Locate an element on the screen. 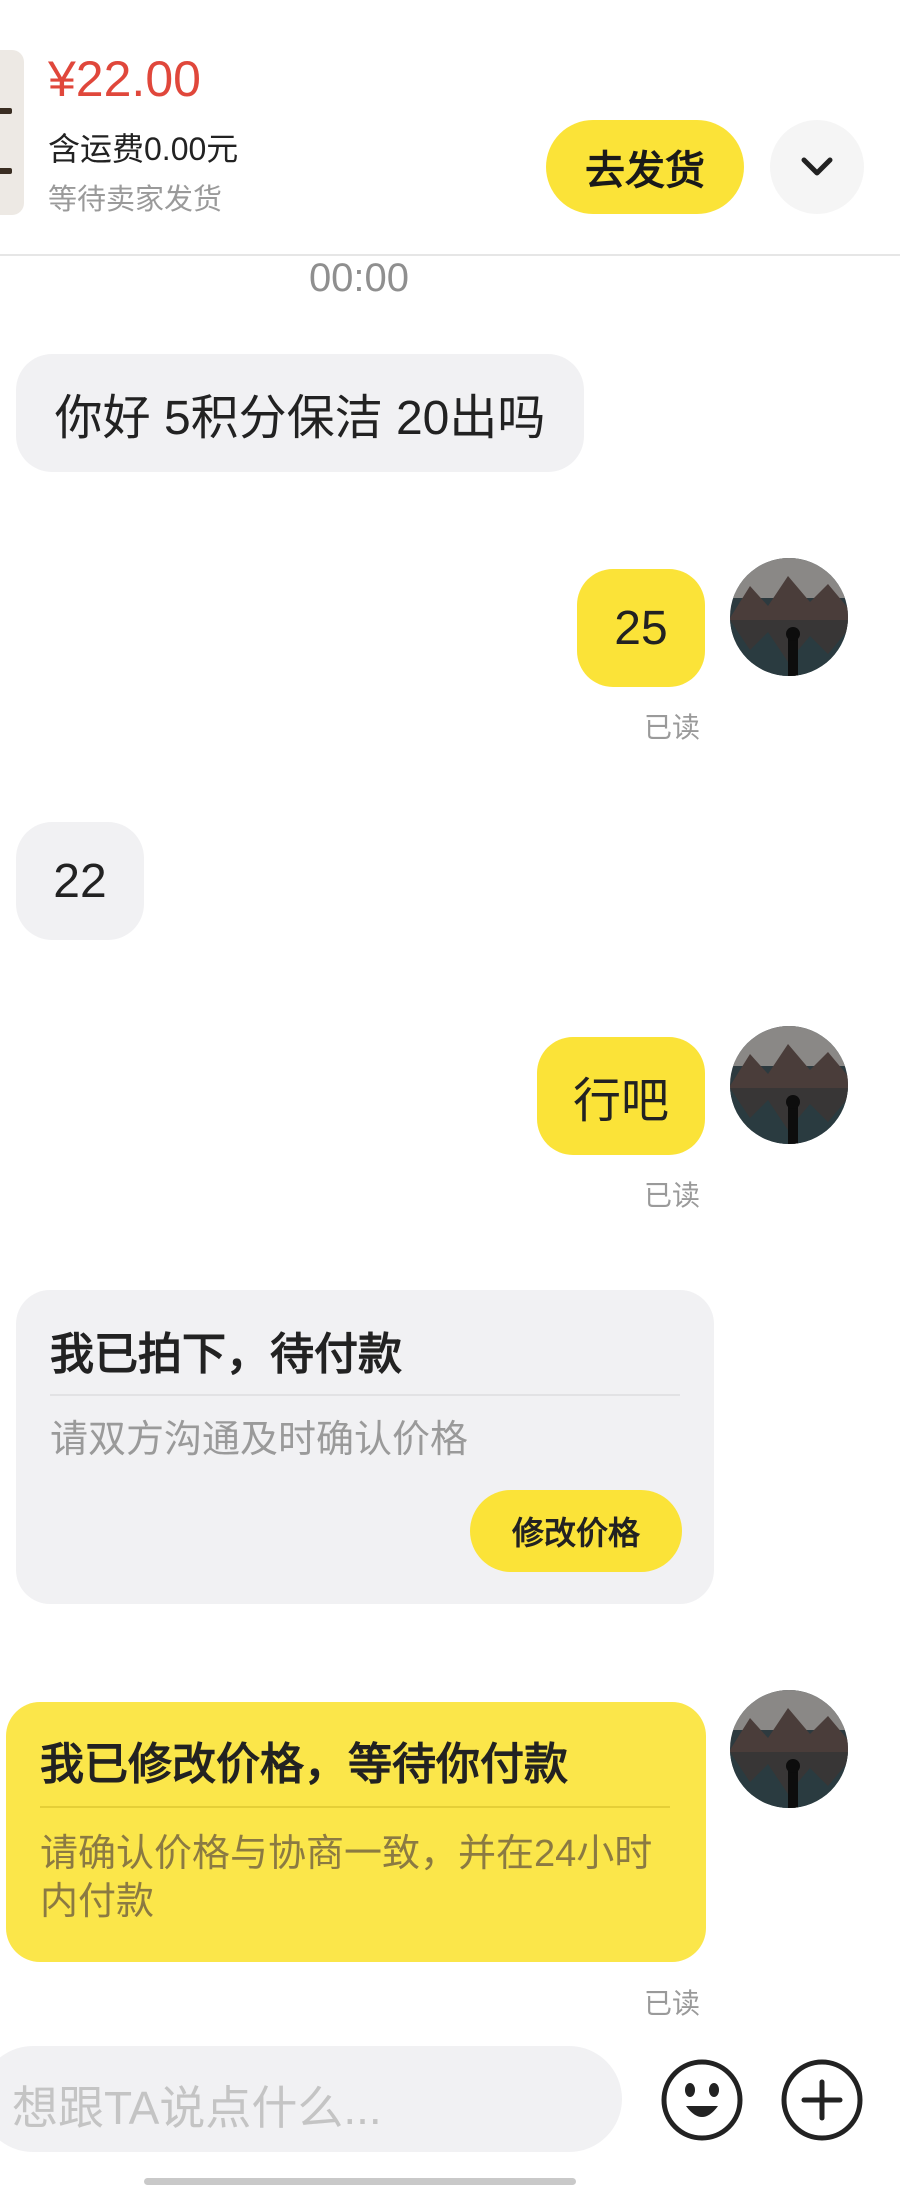 The width and height of the screenshot is (900, 2188). price-modified-card: 我已修改价格，等待你付款 请确认价格与协商一致，并在24小时内付款 is located at coordinates (356, 1832).